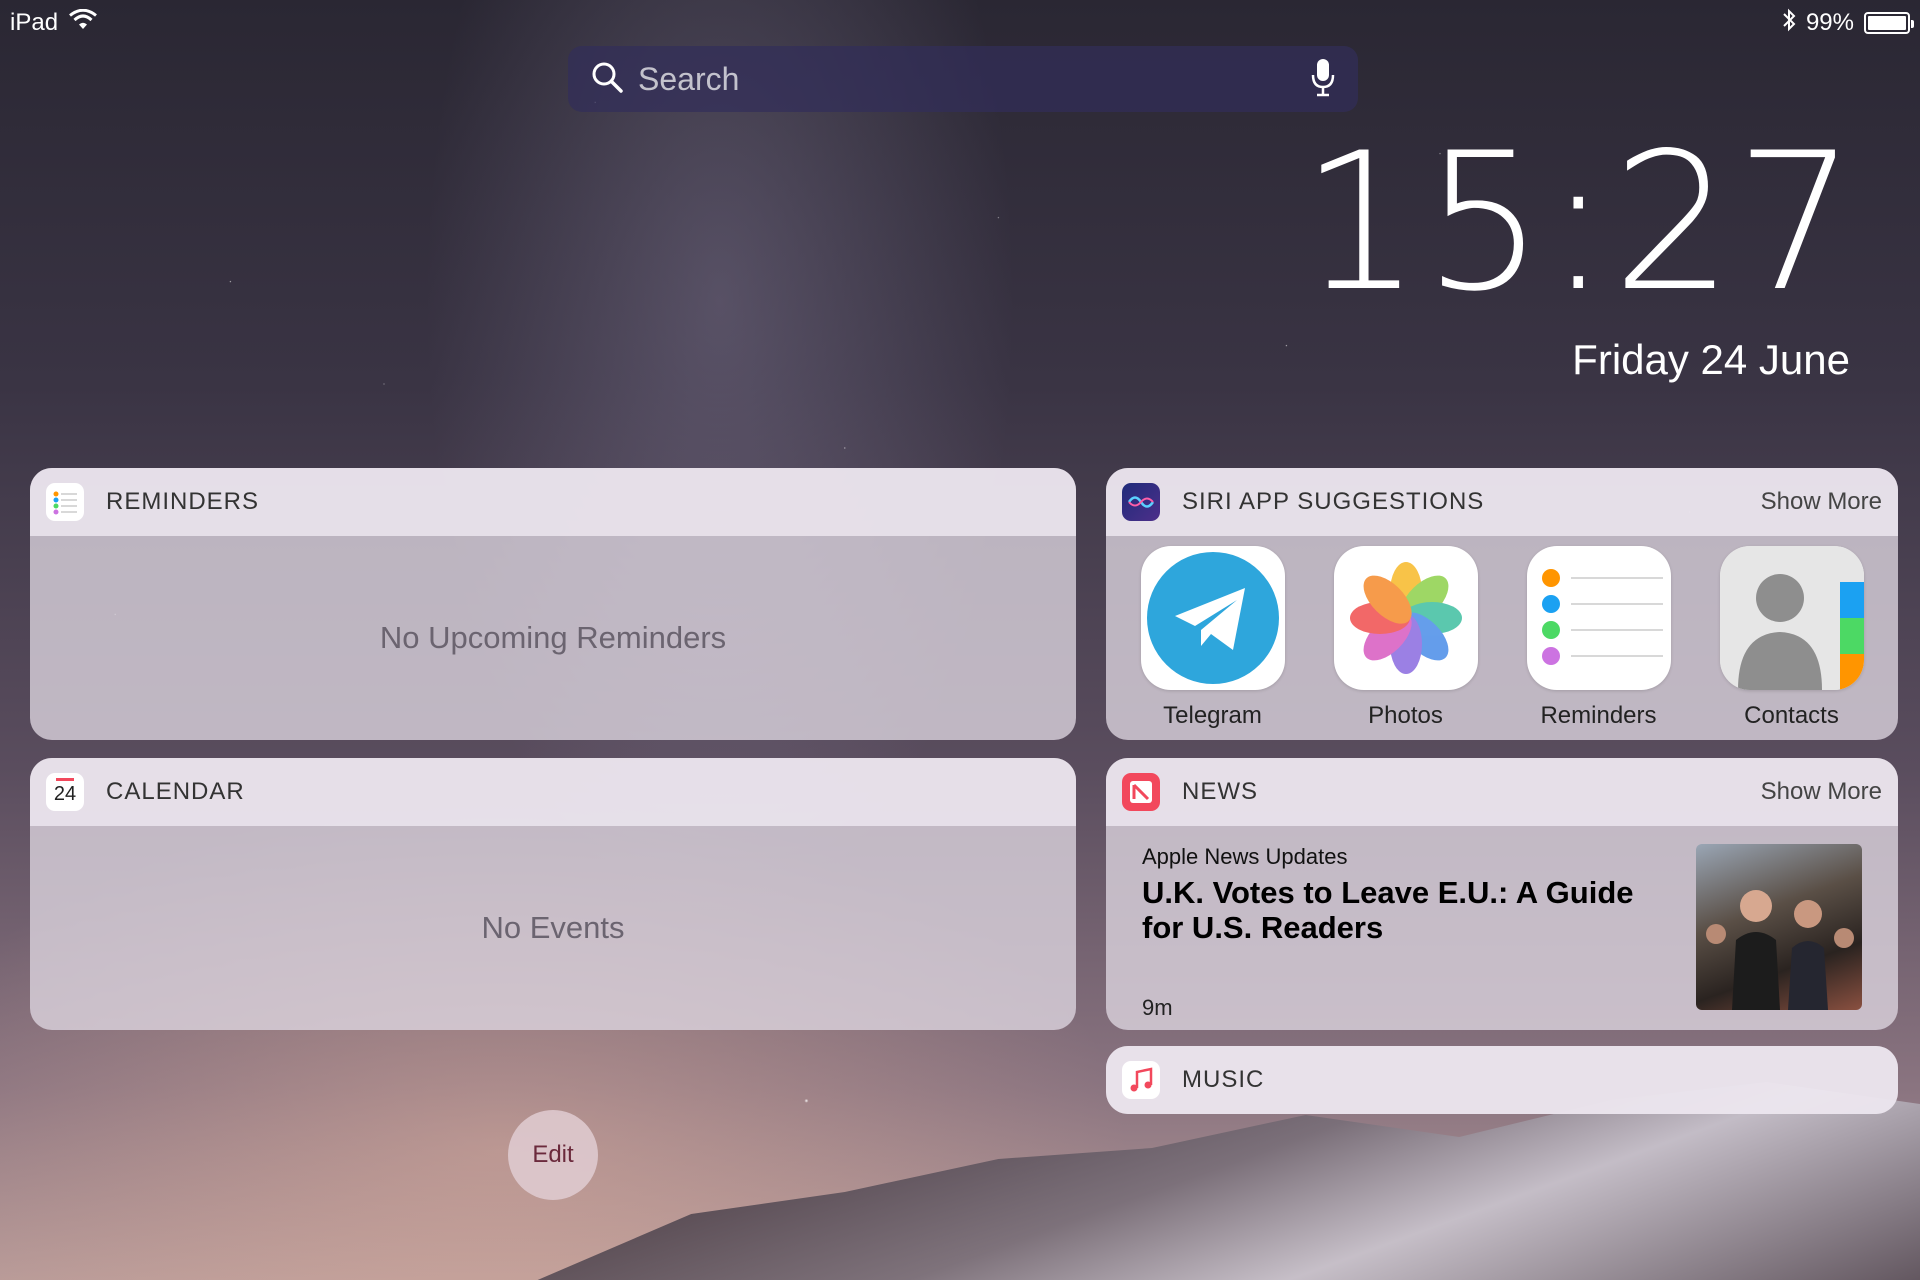 This screenshot has width=1920, height=1280. I want to click on calendar-app-icon: 24, so click(65, 792).